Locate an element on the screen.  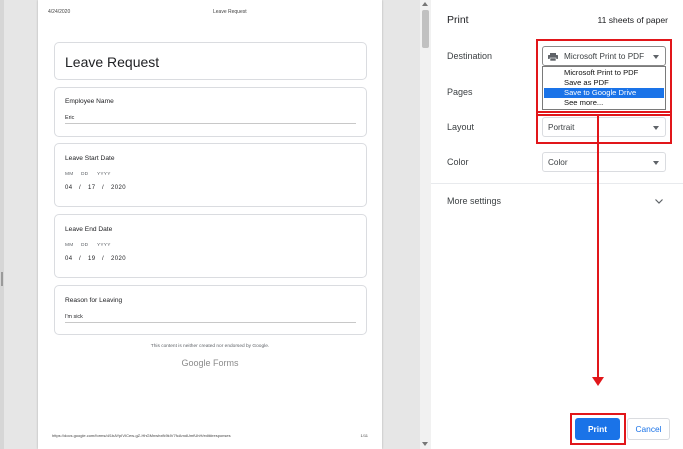
annotation-highlight-print-button is located at coordinates (598, 429).